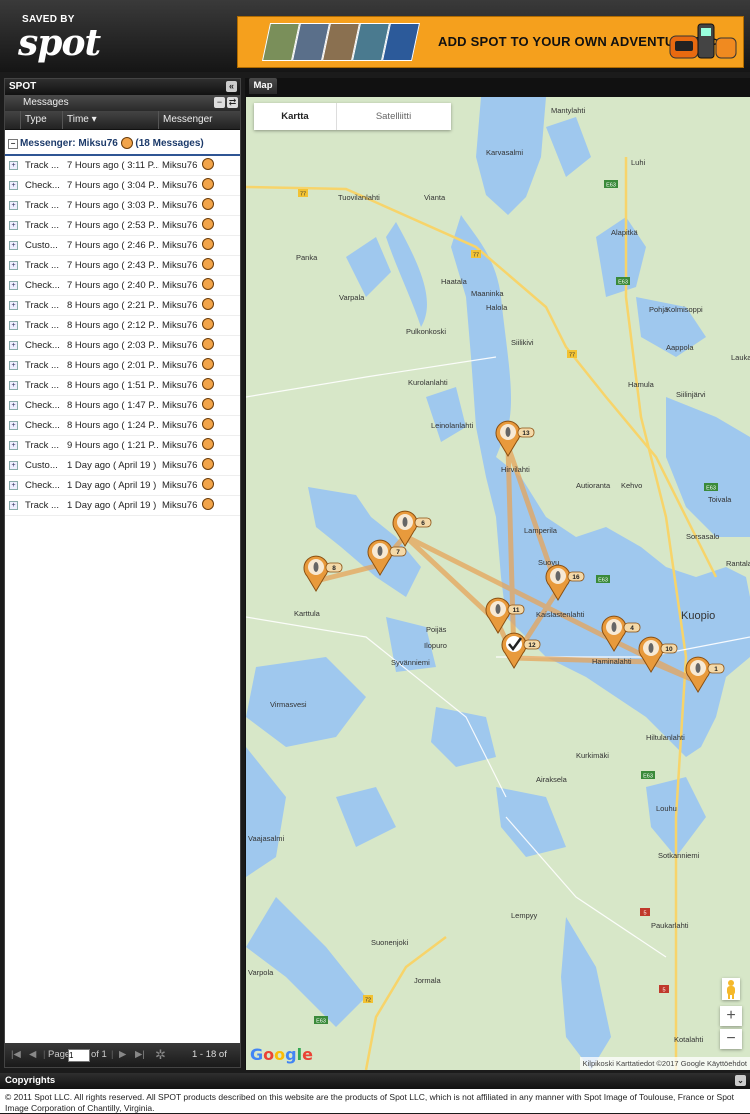 The width and height of the screenshot is (750, 1114). I want to click on place-label: Vaajasalmi, so click(266, 838).